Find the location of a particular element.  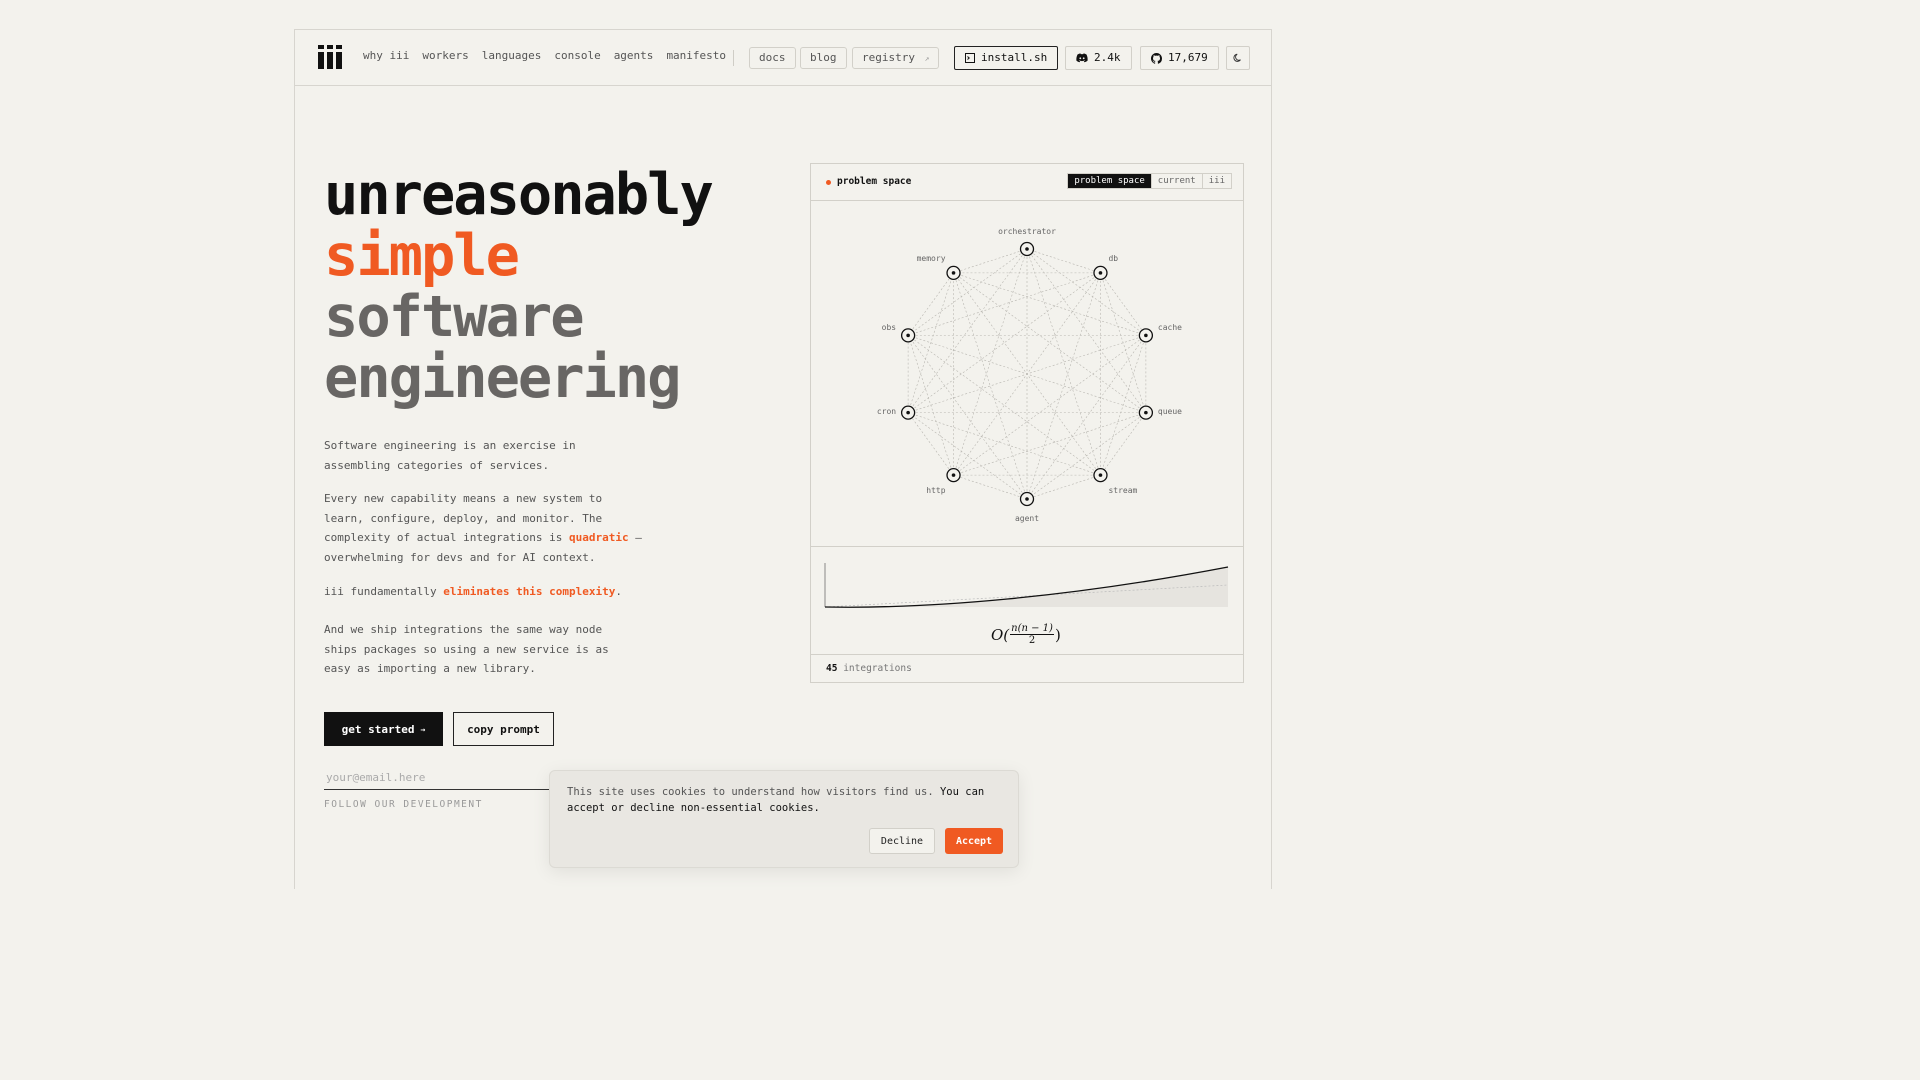

panel-header: problem space problem space current iii is located at coordinates (1027, 182).